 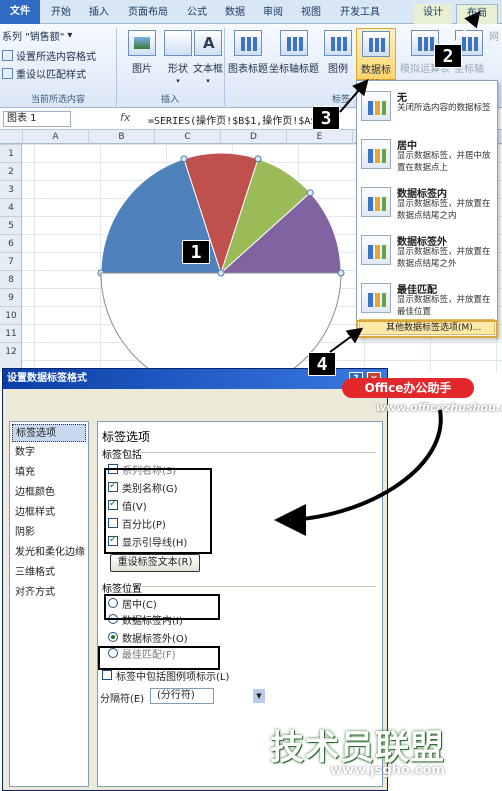 What do you see at coordinates (61, 14) in the screenshot?
I see `tab-home: 开始` at bounding box center [61, 14].